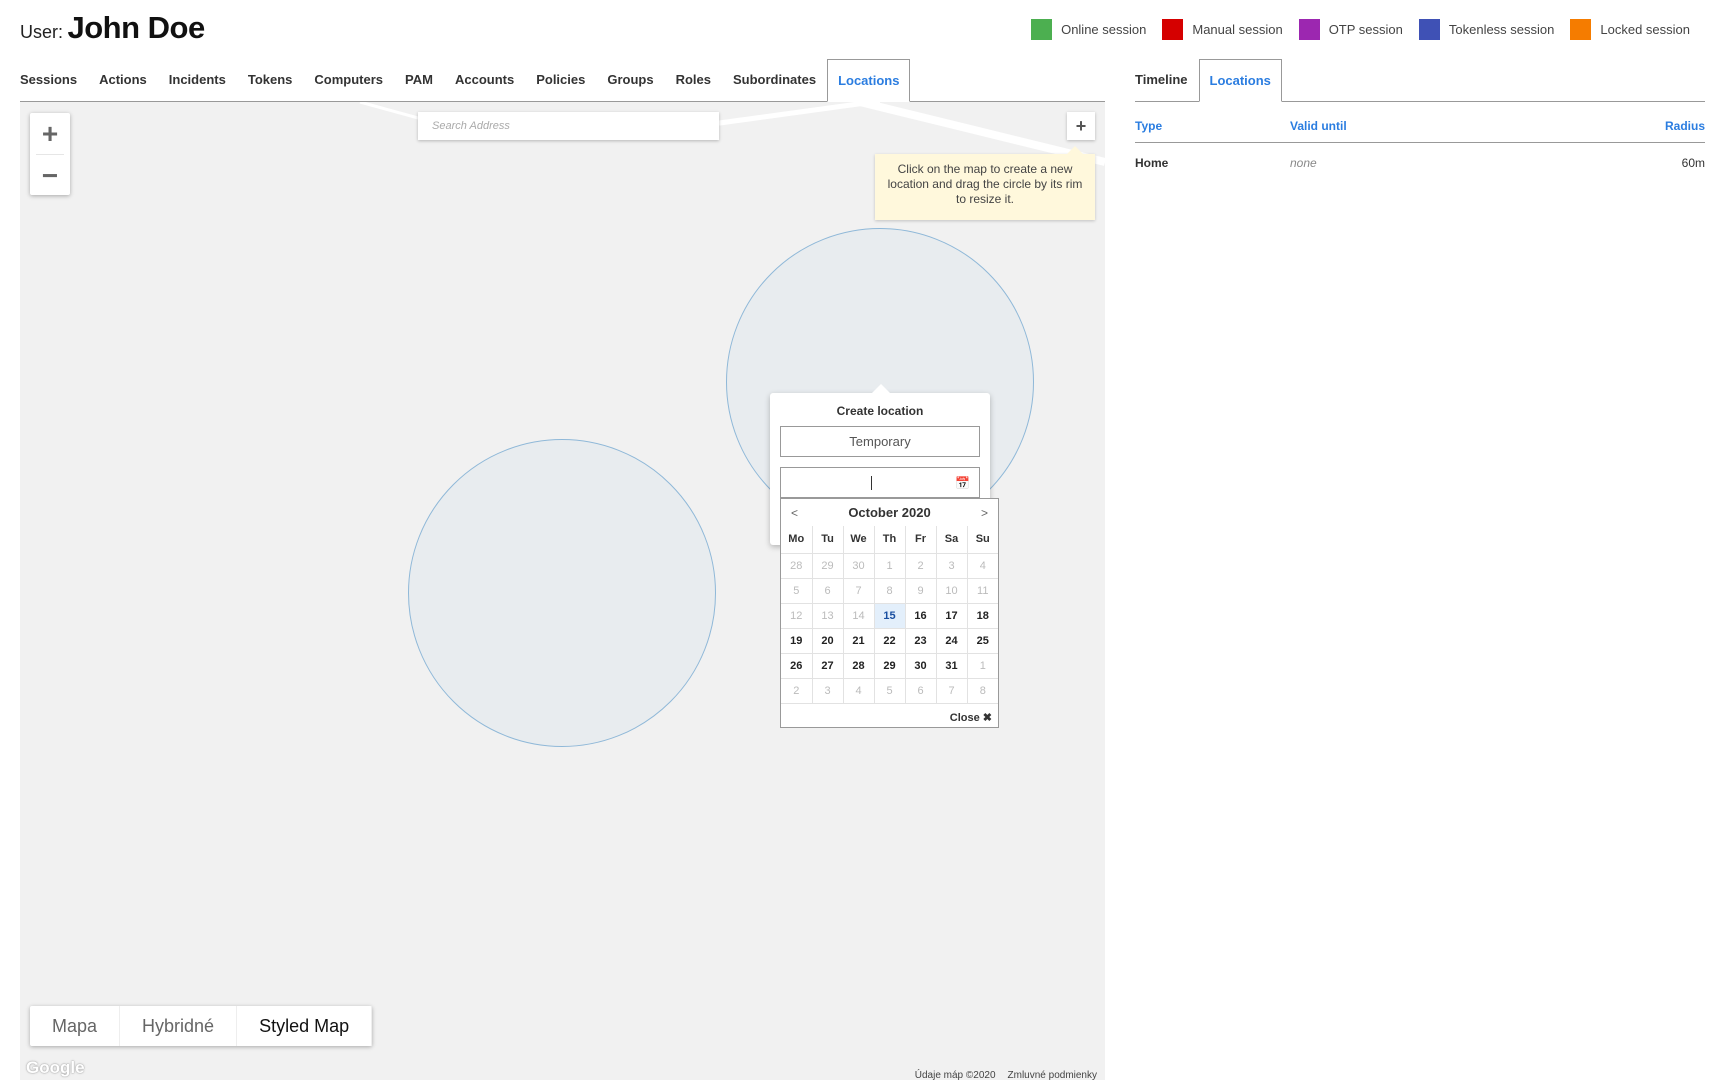 The image size is (1720, 1080). Describe the element at coordinates (858, 590) in the screenshot. I see `calendar-day: 7` at that location.